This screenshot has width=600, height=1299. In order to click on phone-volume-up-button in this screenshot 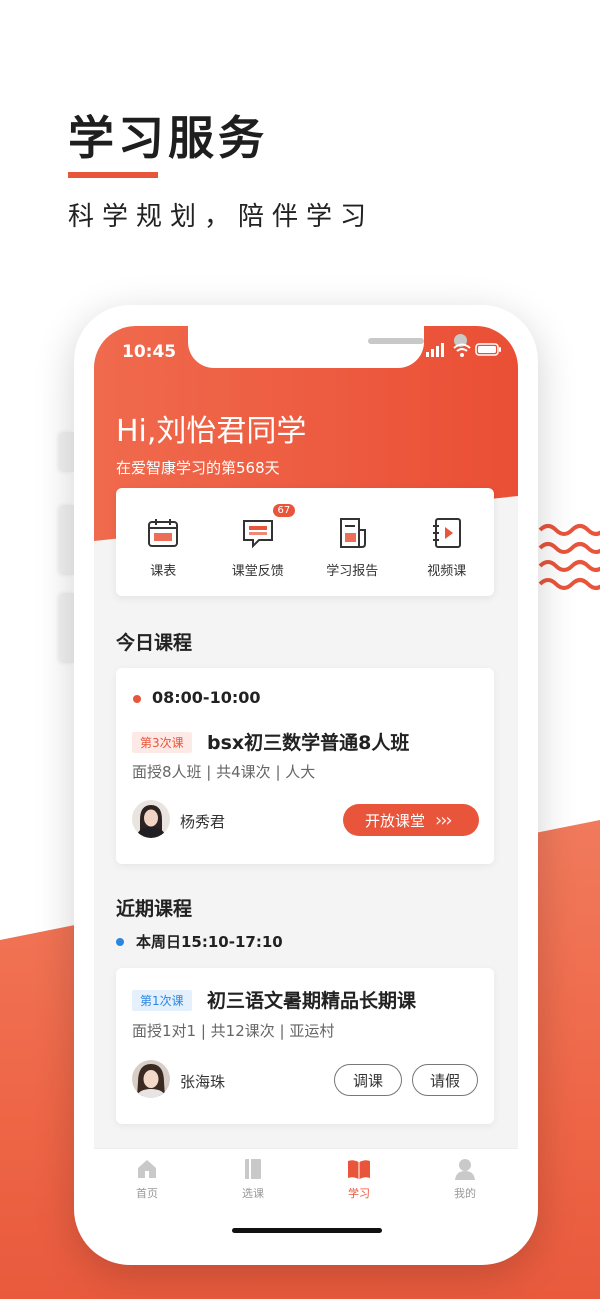, I will do `click(67, 540)`.